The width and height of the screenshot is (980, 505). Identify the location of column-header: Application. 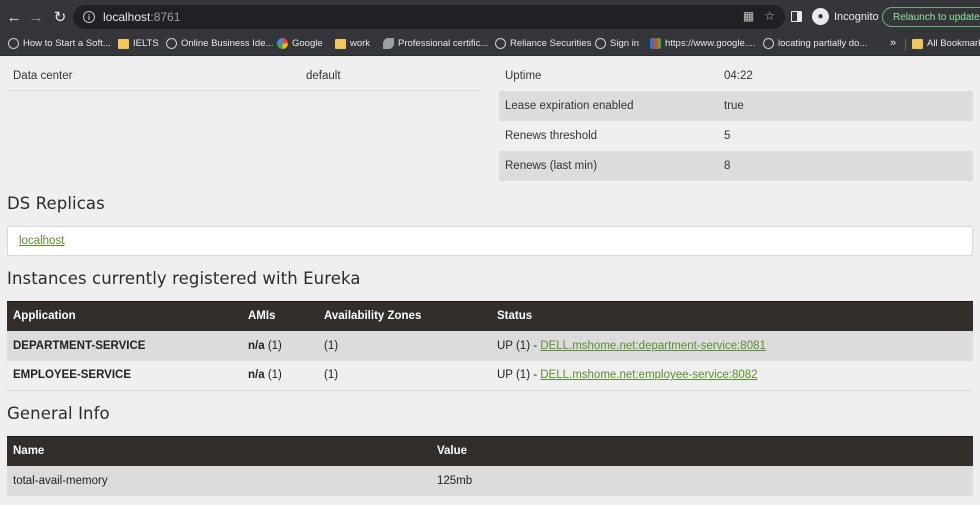
(124, 316).